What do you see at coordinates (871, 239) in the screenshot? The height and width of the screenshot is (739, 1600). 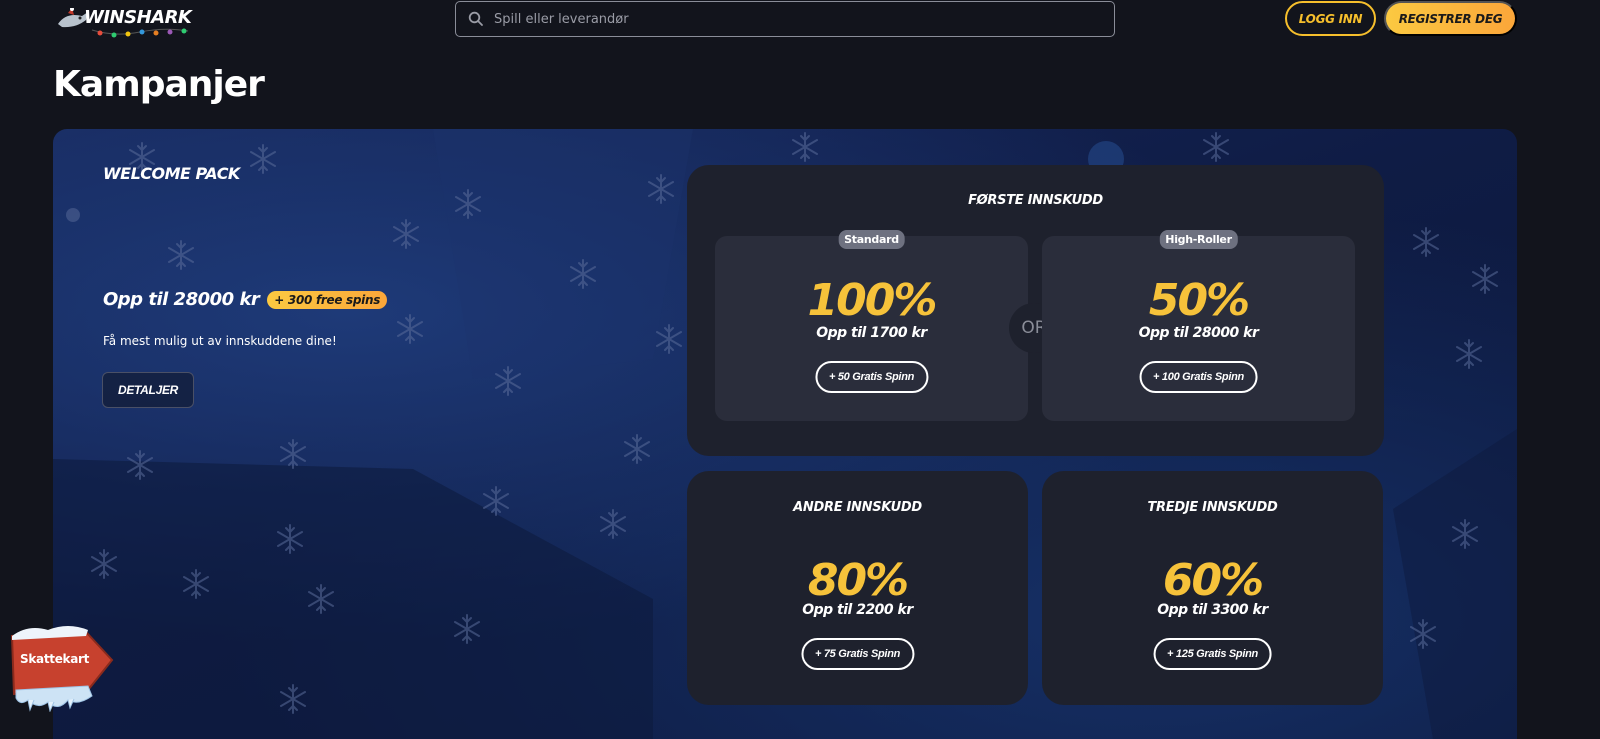 I see `standard-tag: Standard` at bounding box center [871, 239].